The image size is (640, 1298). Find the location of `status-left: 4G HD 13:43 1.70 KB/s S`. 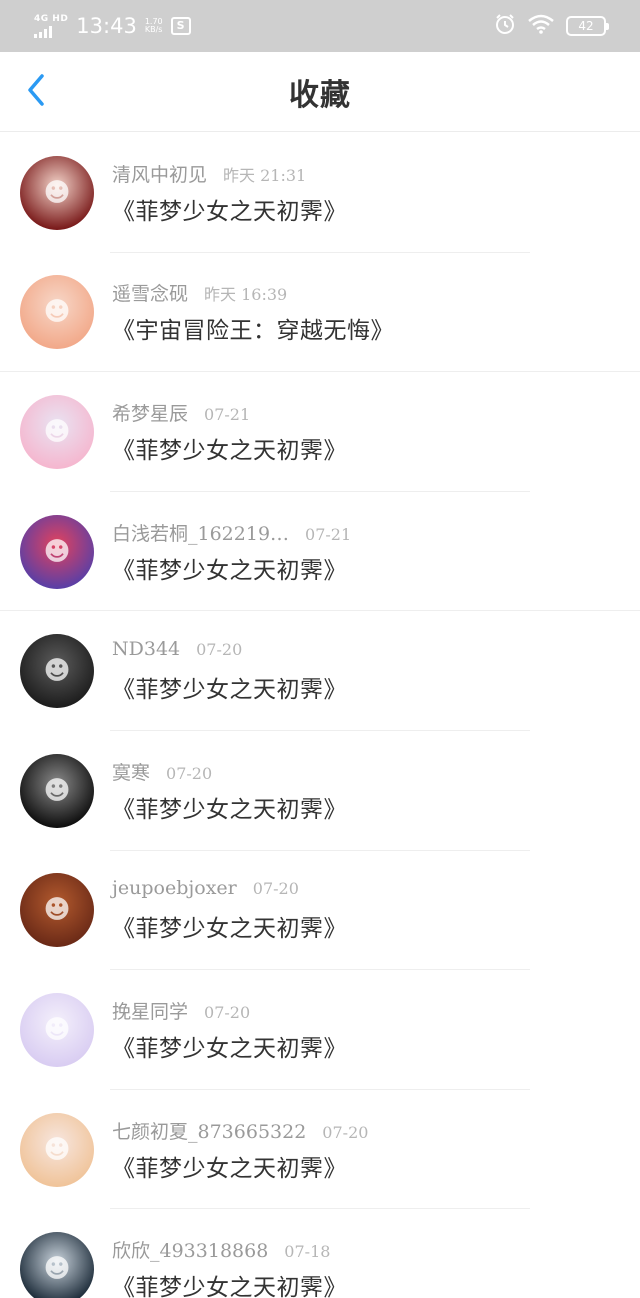

status-left: 4G HD 13:43 1.70 KB/s S is located at coordinates (112, 26).